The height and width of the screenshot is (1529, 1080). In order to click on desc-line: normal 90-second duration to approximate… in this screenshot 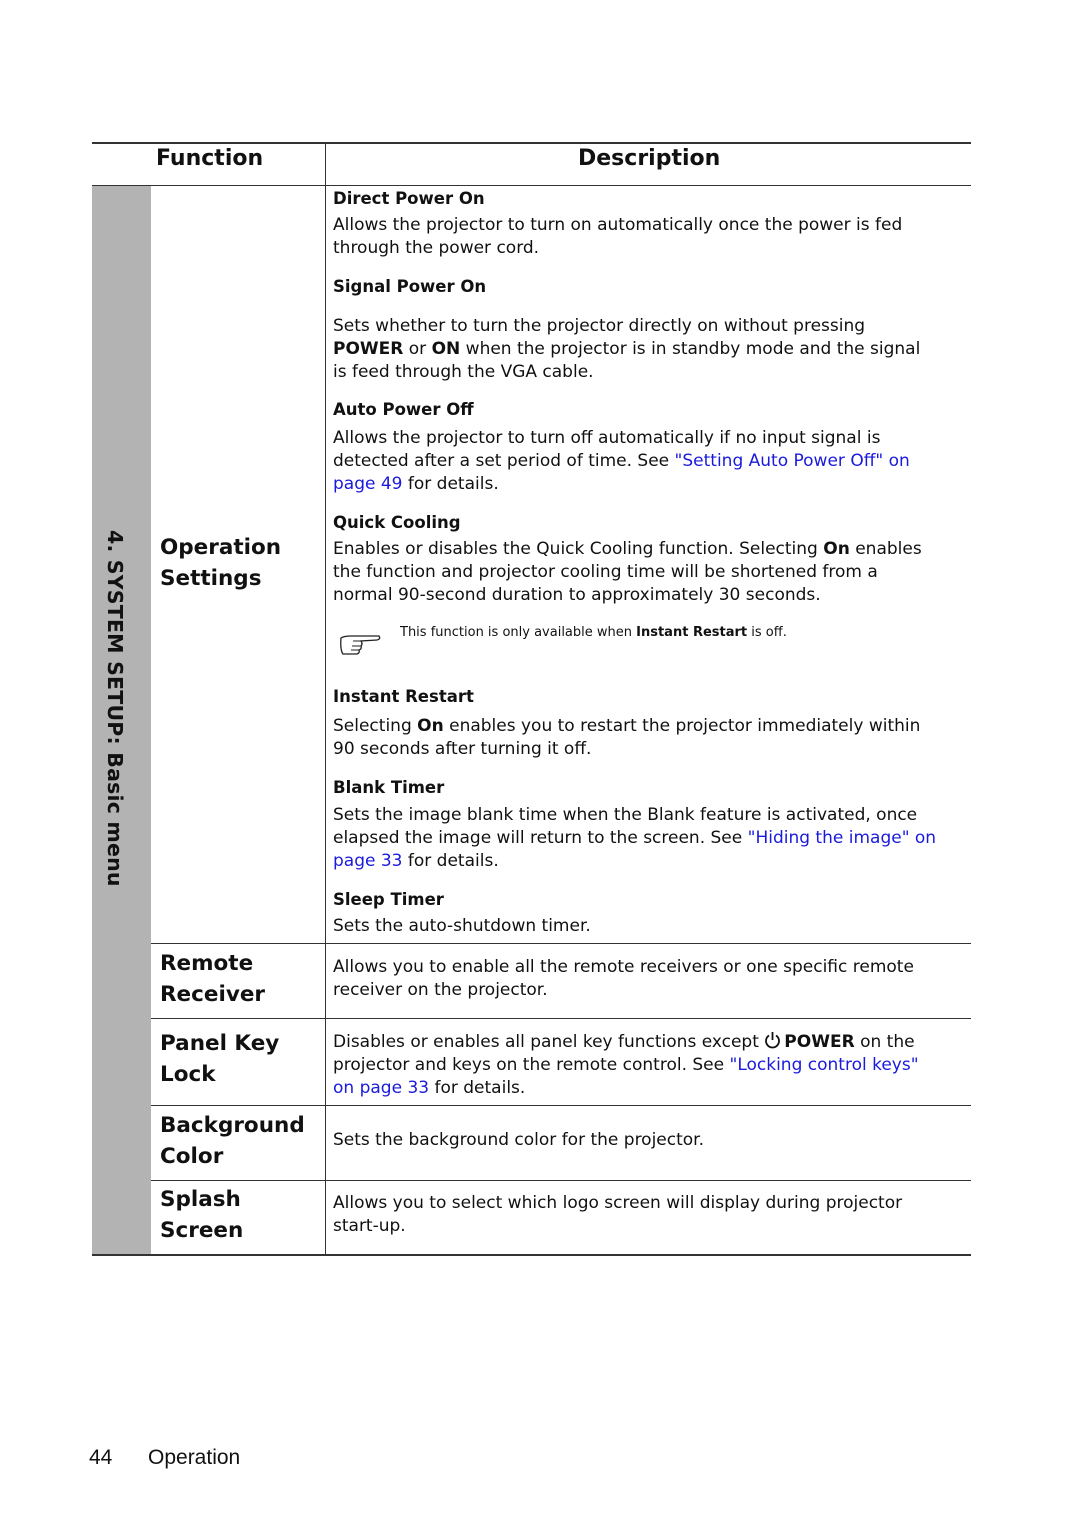, I will do `click(577, 595)`.